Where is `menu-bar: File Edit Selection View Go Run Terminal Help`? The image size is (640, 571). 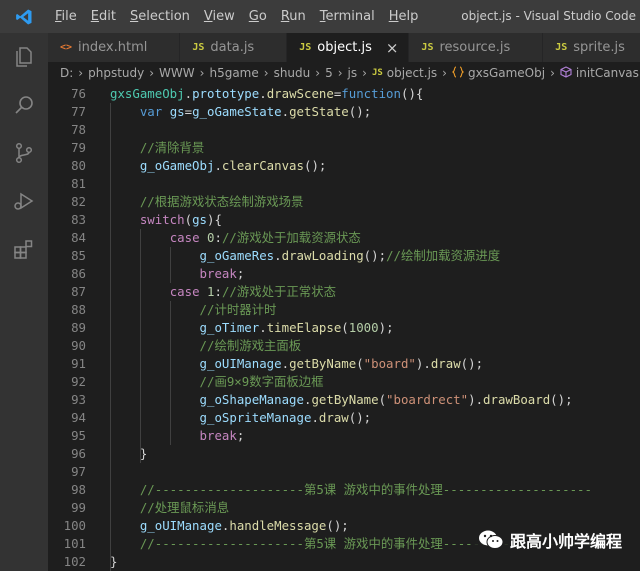
menu-bar: File Edit Selection View Go Run Terminal Help is located at coordinates (236, 16).